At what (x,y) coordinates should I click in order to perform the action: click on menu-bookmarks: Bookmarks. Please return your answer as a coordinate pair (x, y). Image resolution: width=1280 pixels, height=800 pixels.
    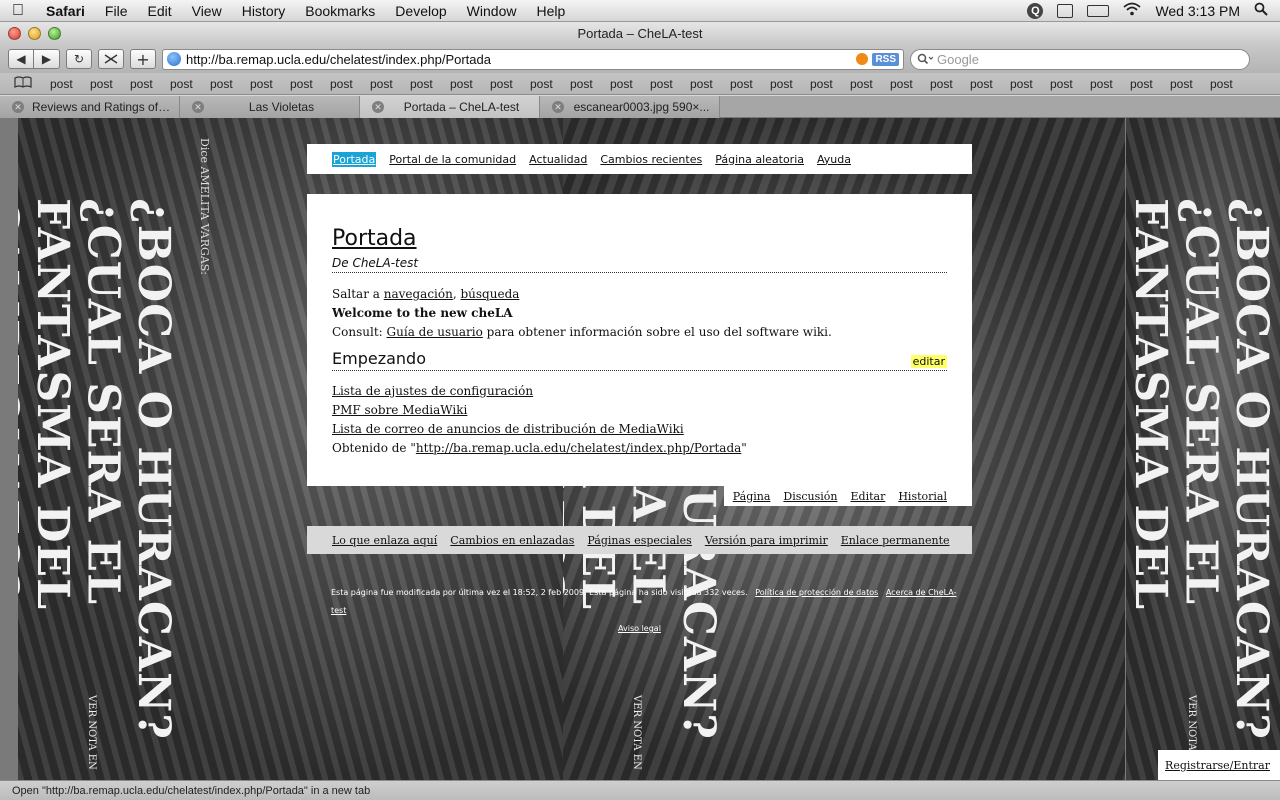
    Looking at the image, I should click on (340, 11).